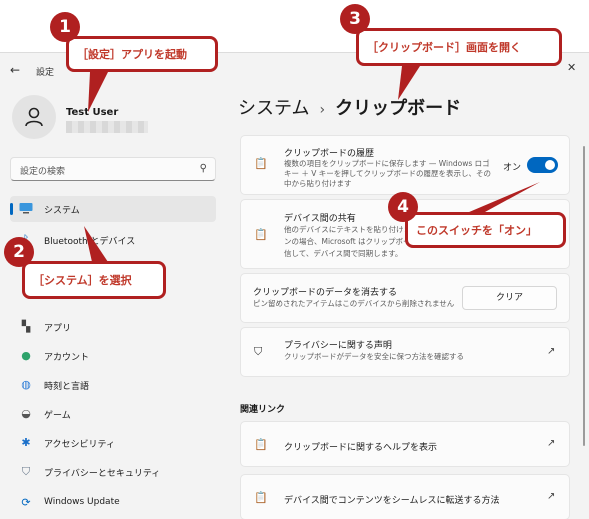  I want to click on callout-3: ［クリップボード］画面を開く, so click(459, 47).